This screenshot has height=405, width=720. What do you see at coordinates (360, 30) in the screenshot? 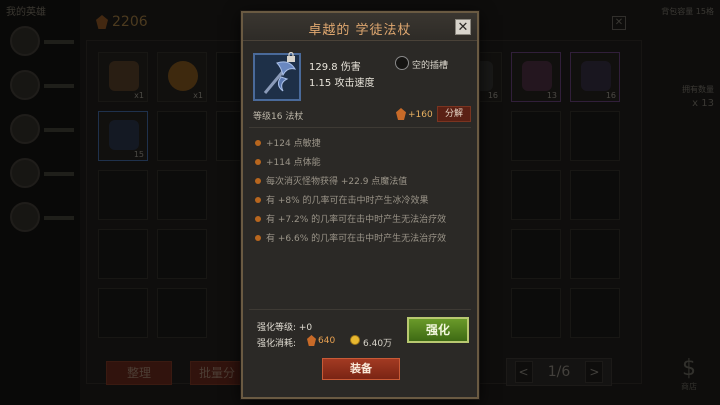
I see `item-name-title: 卓越的 学徒法杖` at bounding box center [360, 30].